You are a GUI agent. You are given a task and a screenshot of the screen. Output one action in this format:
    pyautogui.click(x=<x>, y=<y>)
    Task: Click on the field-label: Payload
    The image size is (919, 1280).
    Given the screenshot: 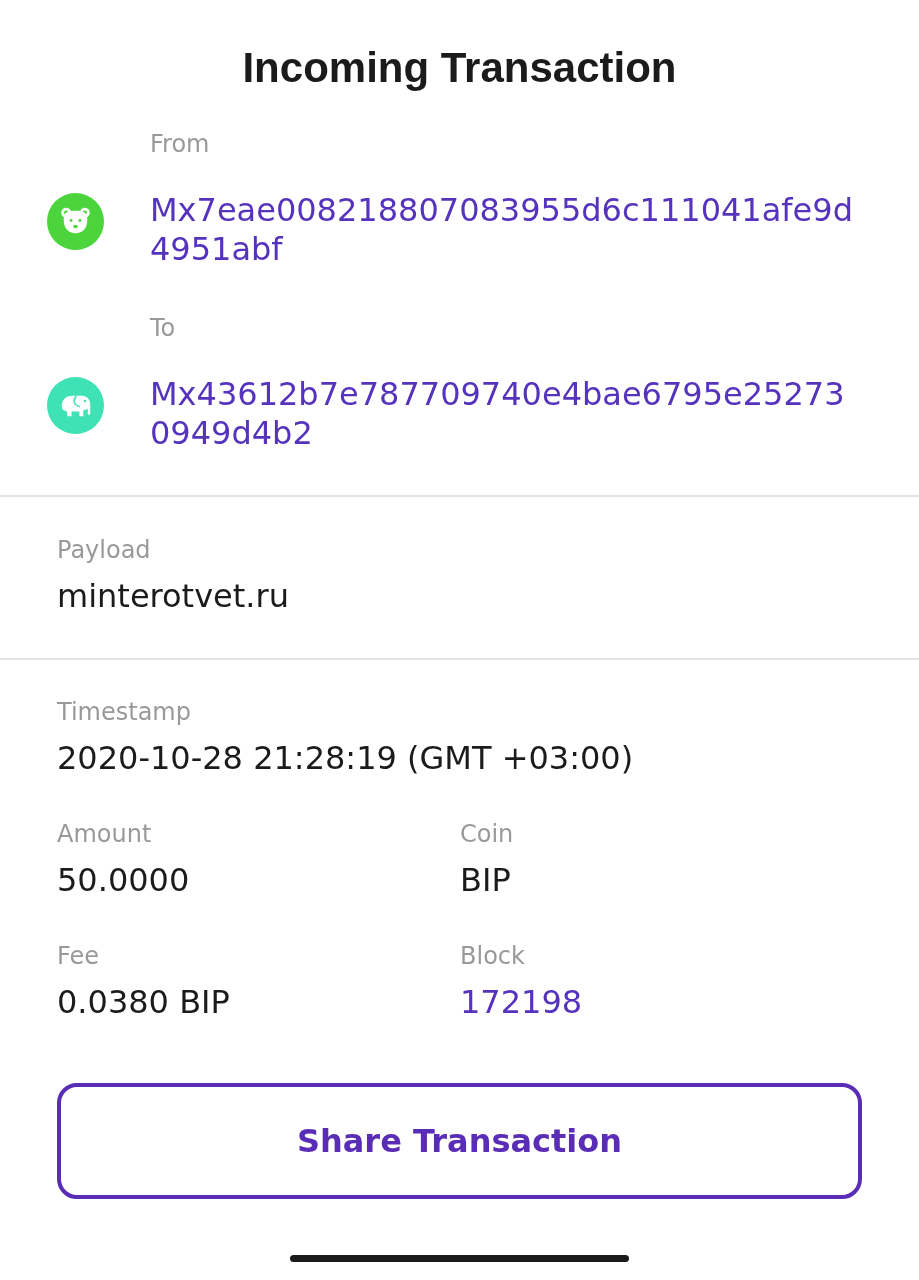 What is the action you would take?
    pyautogui.click(x=104, y=550)
    